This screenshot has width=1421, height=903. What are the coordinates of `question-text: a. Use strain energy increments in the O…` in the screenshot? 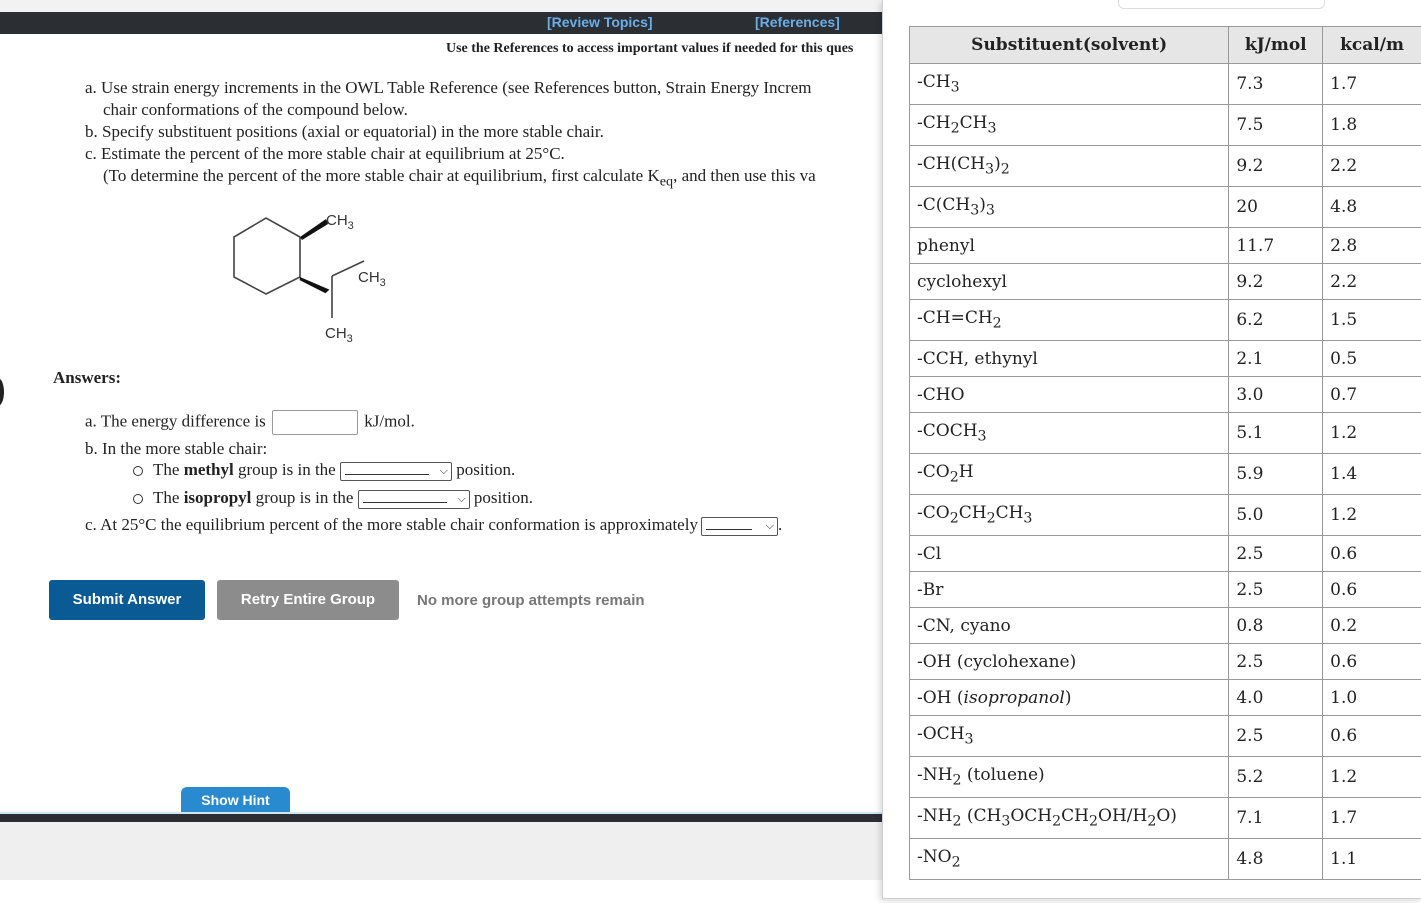 It's located at (484, 134).